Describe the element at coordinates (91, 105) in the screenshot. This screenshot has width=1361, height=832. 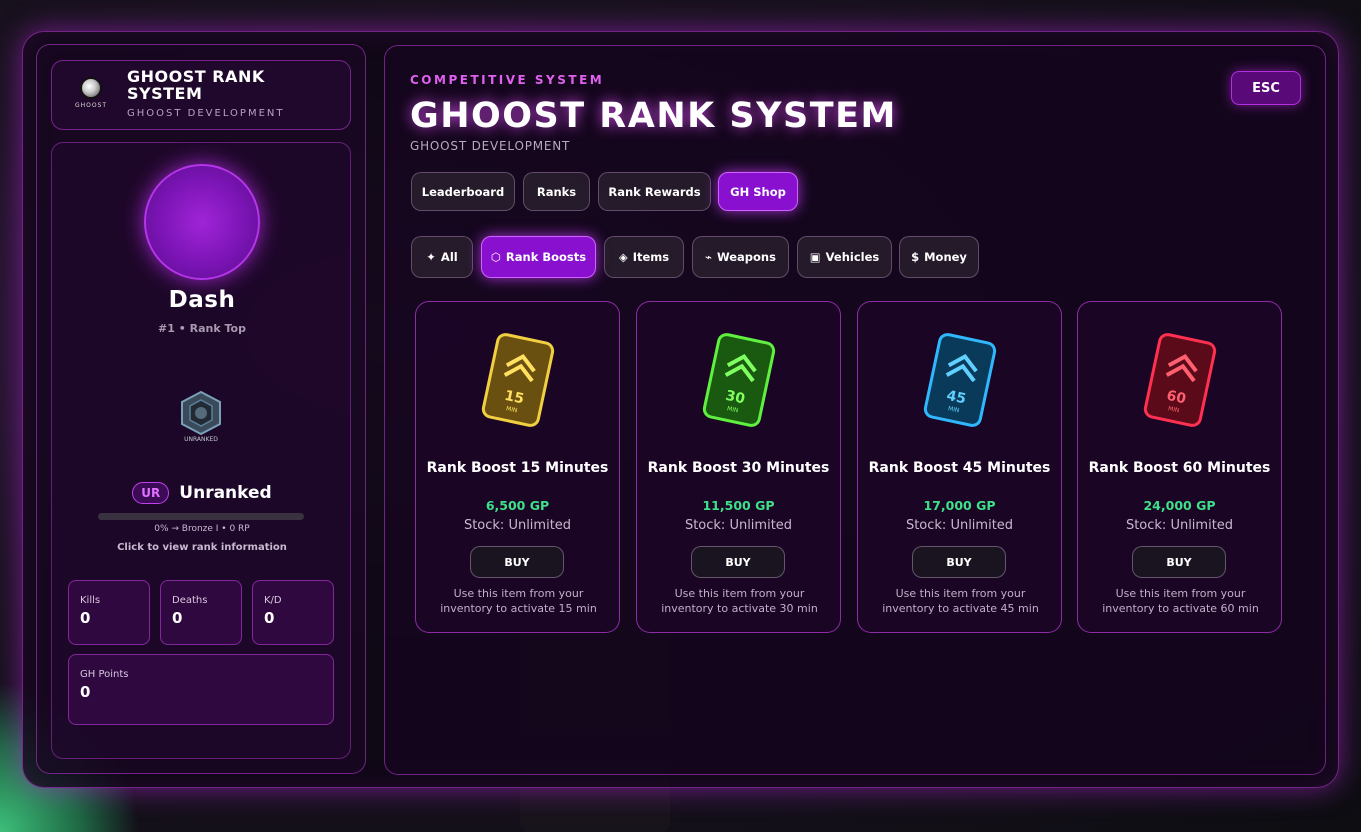
I see `logo-text: GHOOST` at that location.